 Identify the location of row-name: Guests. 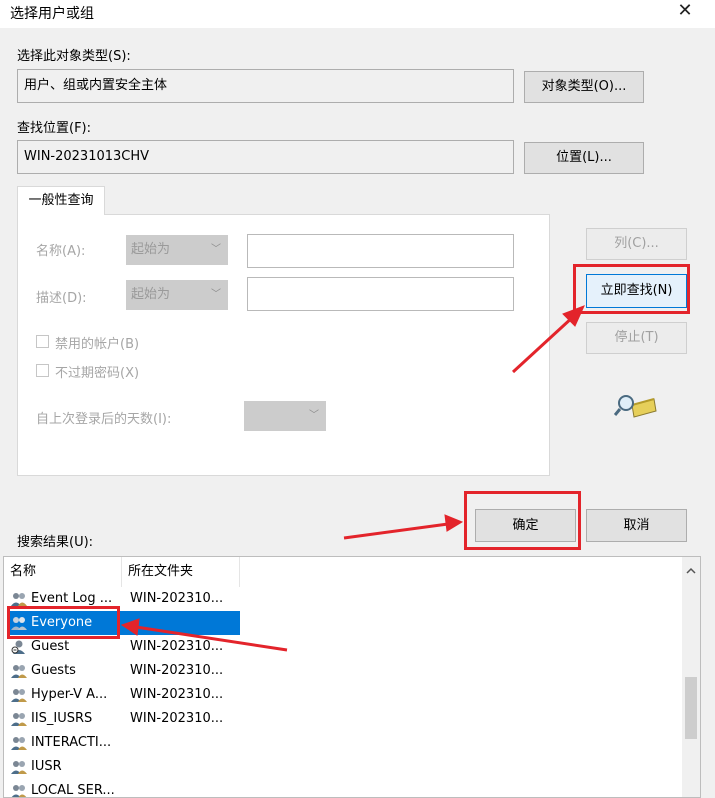
(53, 670).